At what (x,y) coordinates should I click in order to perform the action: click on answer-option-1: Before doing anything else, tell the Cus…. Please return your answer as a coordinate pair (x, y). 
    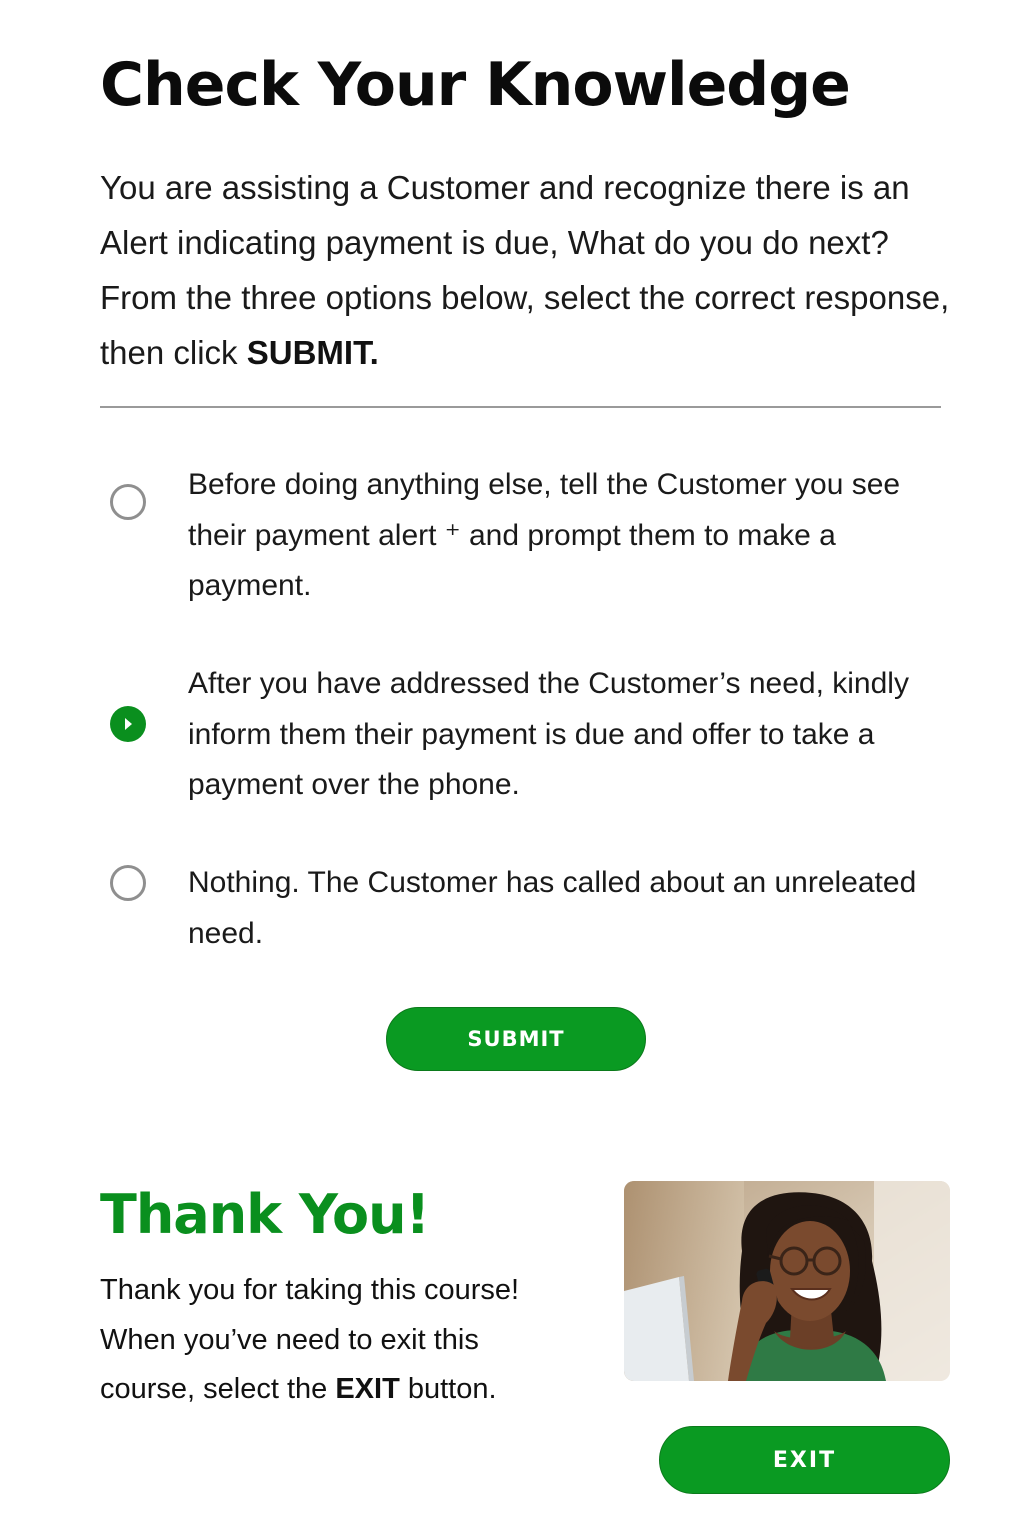
    Looking at the image, I should click on (540, 535).